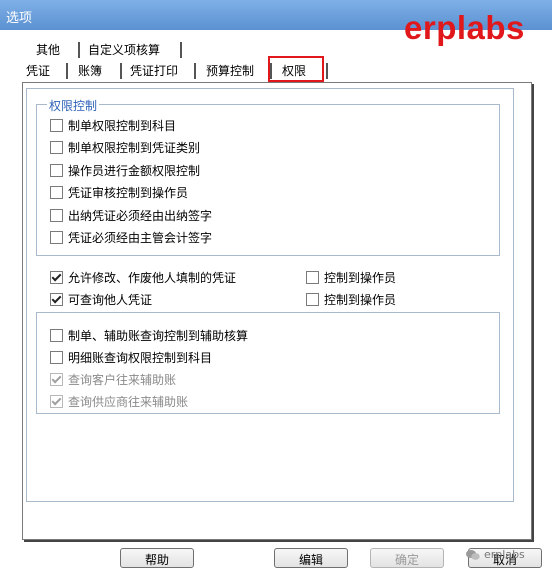 The height and width of the screenshot is (576, 552). I want to click on checkbox-item: 凭证必须经由主管会计签字, so click(131, 237).